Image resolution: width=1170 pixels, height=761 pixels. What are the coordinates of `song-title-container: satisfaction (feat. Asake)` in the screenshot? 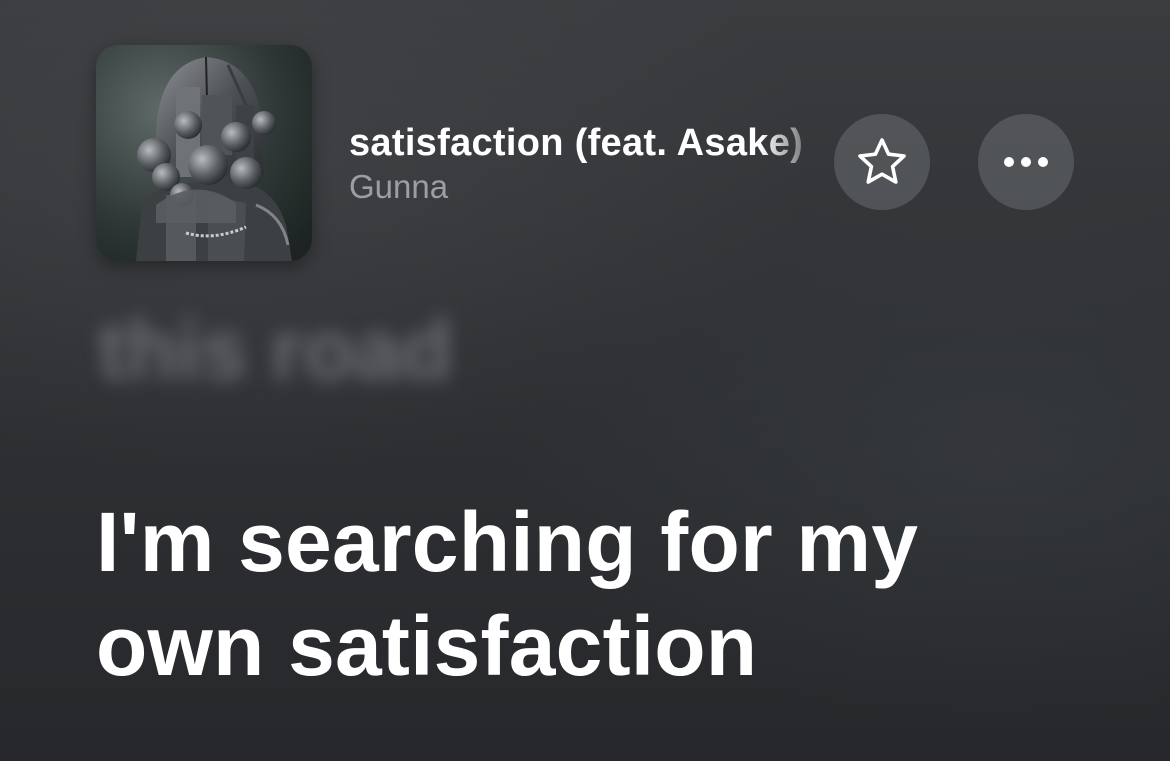 It's located at (588, 144).